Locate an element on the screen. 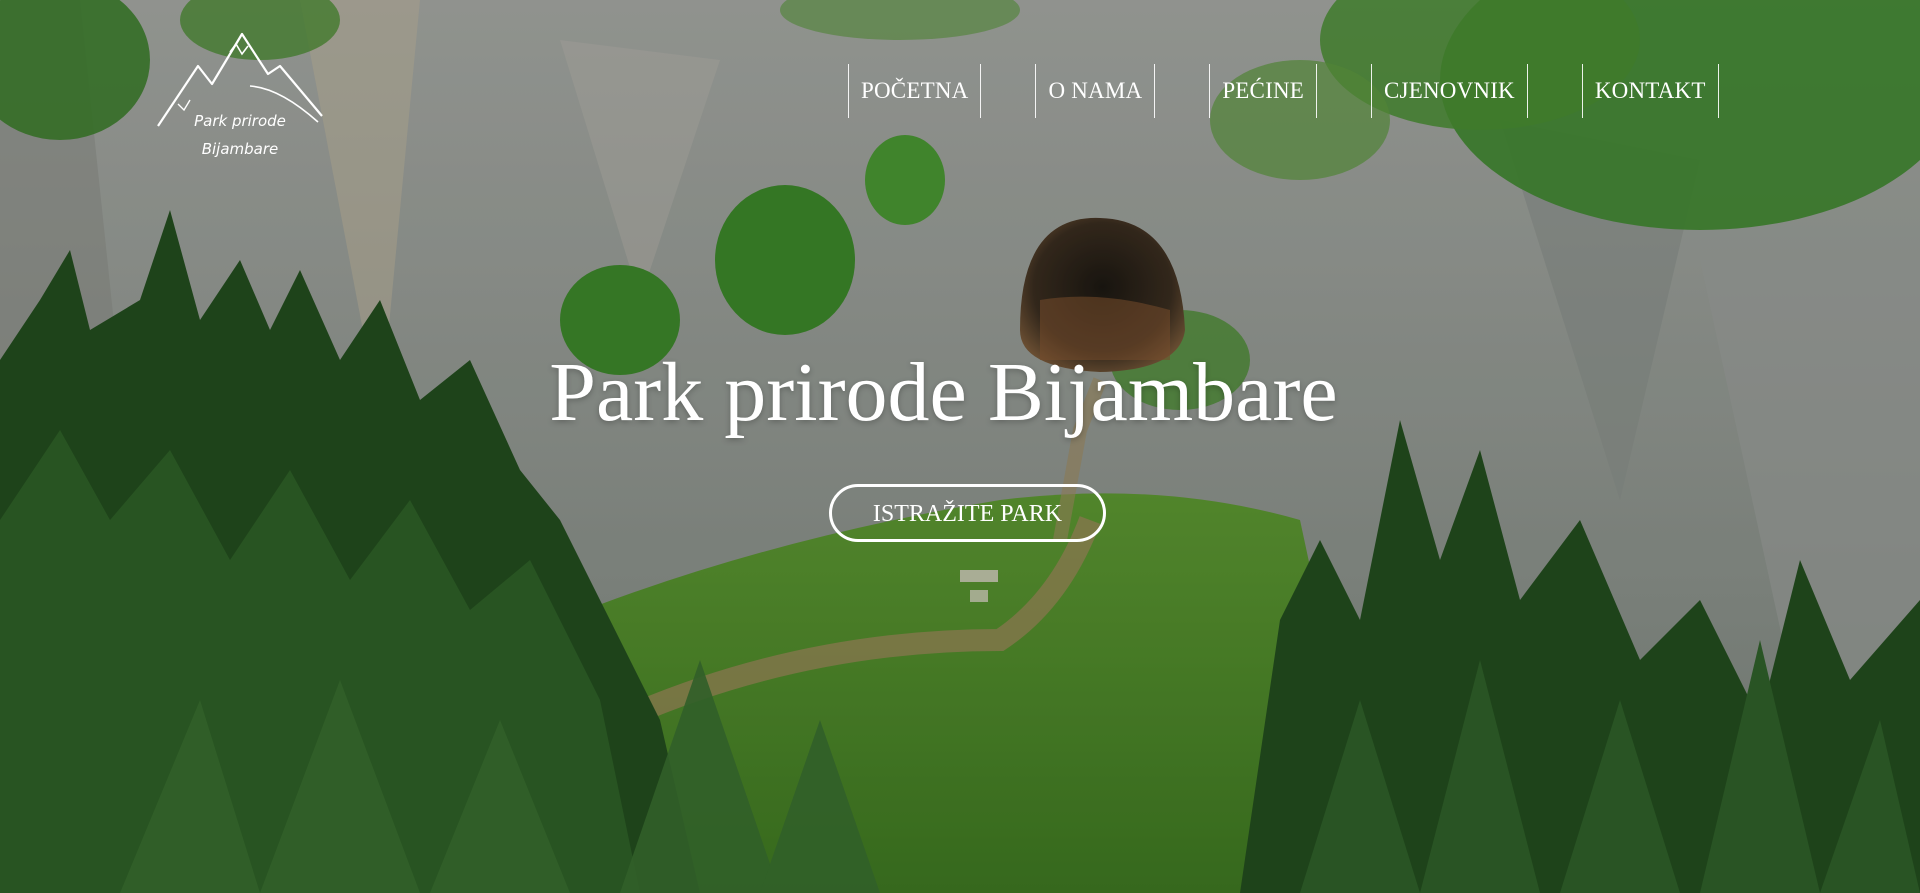  nav-item-pecine: PEĆINE is located at coordinates (1263, 91).